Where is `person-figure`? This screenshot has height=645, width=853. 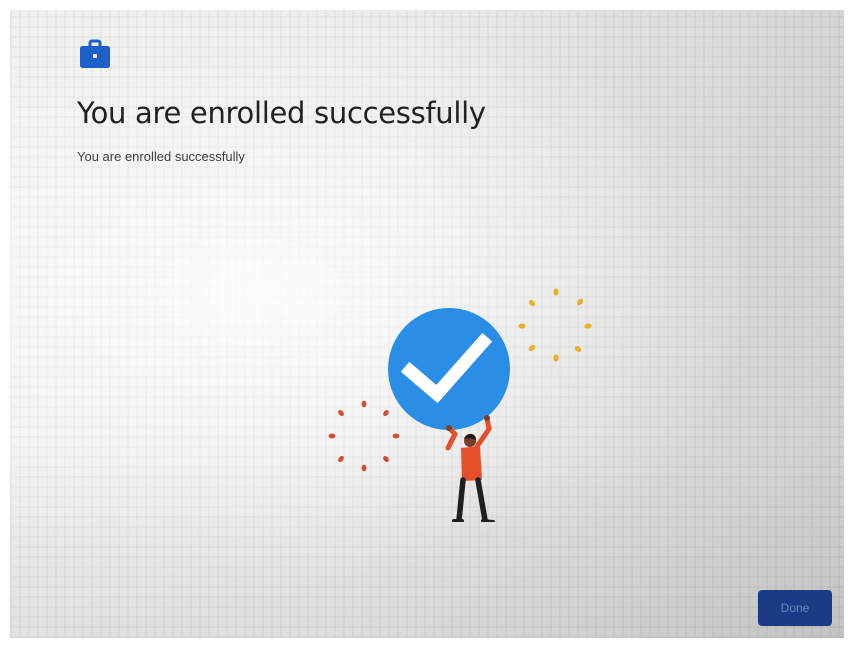 person-figure is located at coordinates (470, 468).